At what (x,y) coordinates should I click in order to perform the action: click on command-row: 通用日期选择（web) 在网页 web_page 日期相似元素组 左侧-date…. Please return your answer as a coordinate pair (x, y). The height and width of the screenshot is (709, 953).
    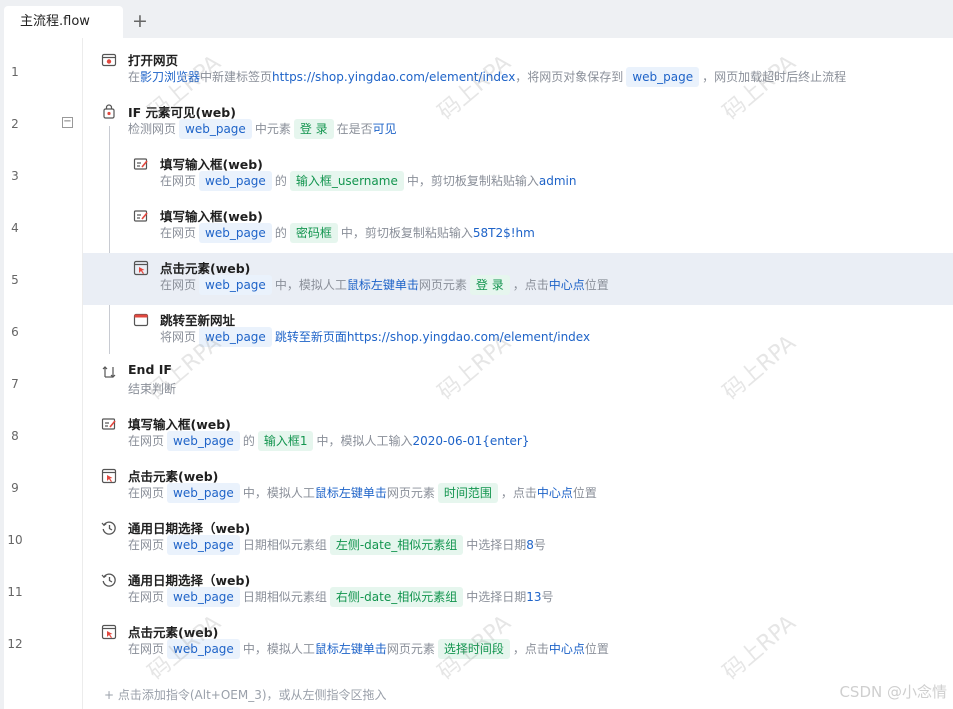
    Looking at the image, I should click on (518, 542).